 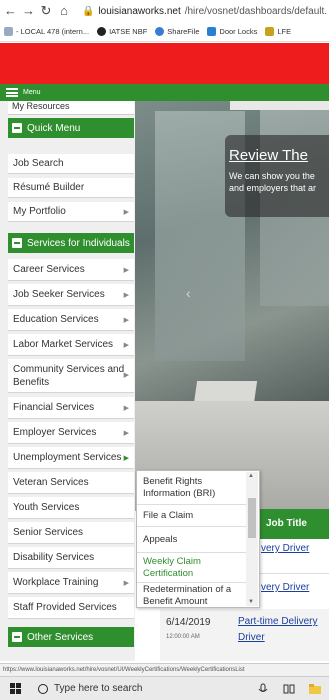 I want to click on sidebar-item-financial-services: Financial Services ▶, so click(x=71, y=408).